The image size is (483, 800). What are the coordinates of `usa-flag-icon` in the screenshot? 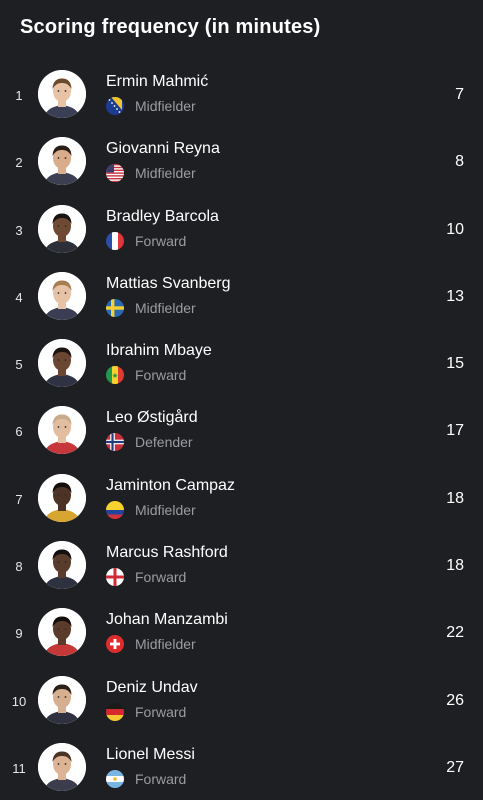 It's located at (115, 173).